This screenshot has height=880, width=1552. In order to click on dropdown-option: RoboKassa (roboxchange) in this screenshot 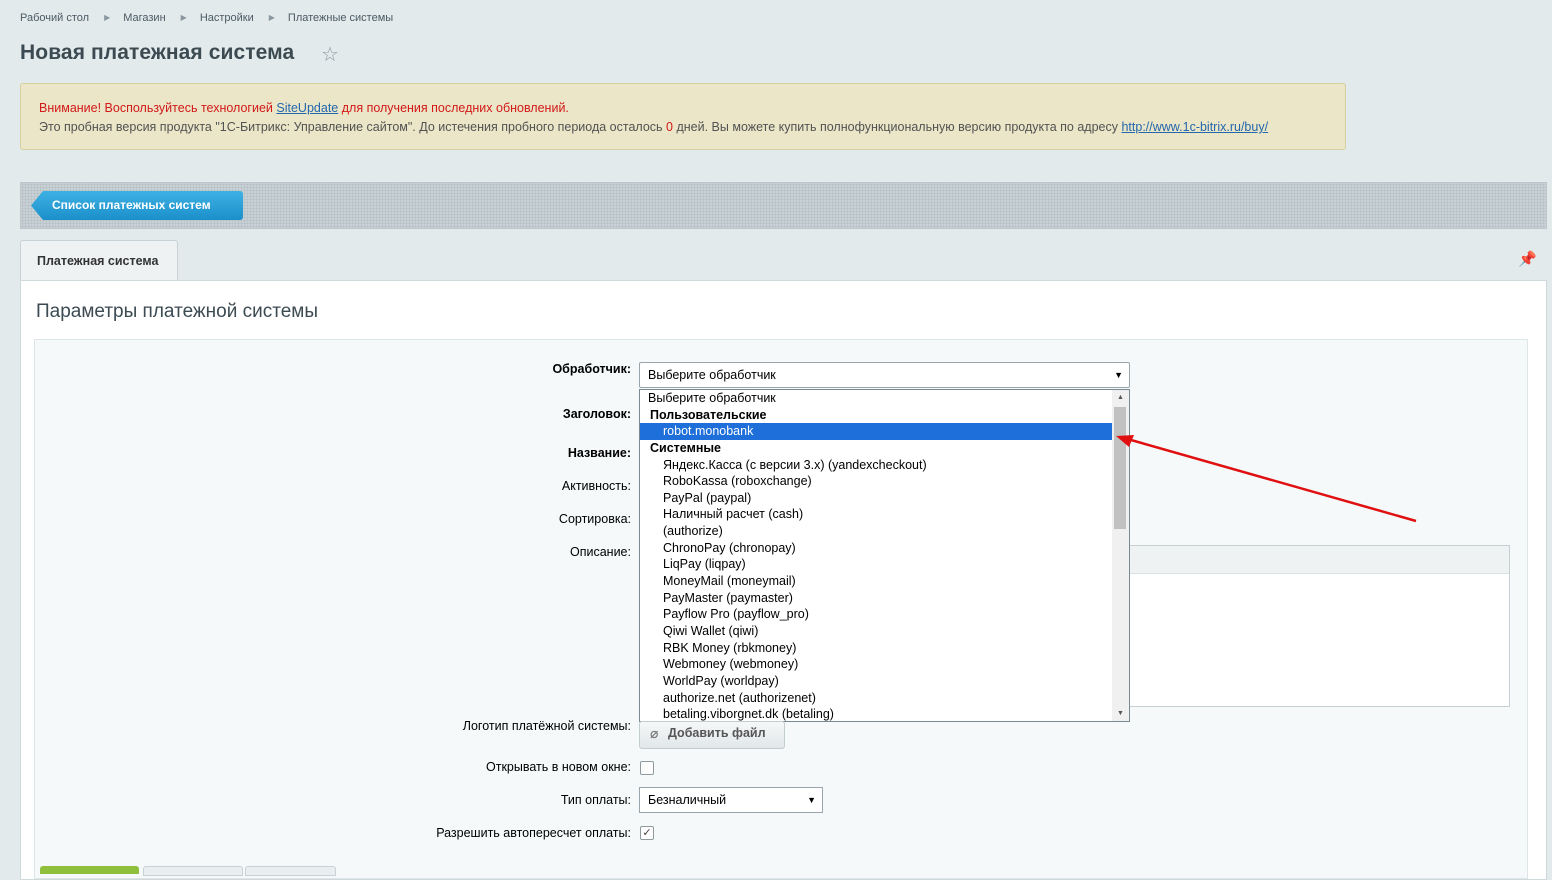, I will do `click(884, 481)`.